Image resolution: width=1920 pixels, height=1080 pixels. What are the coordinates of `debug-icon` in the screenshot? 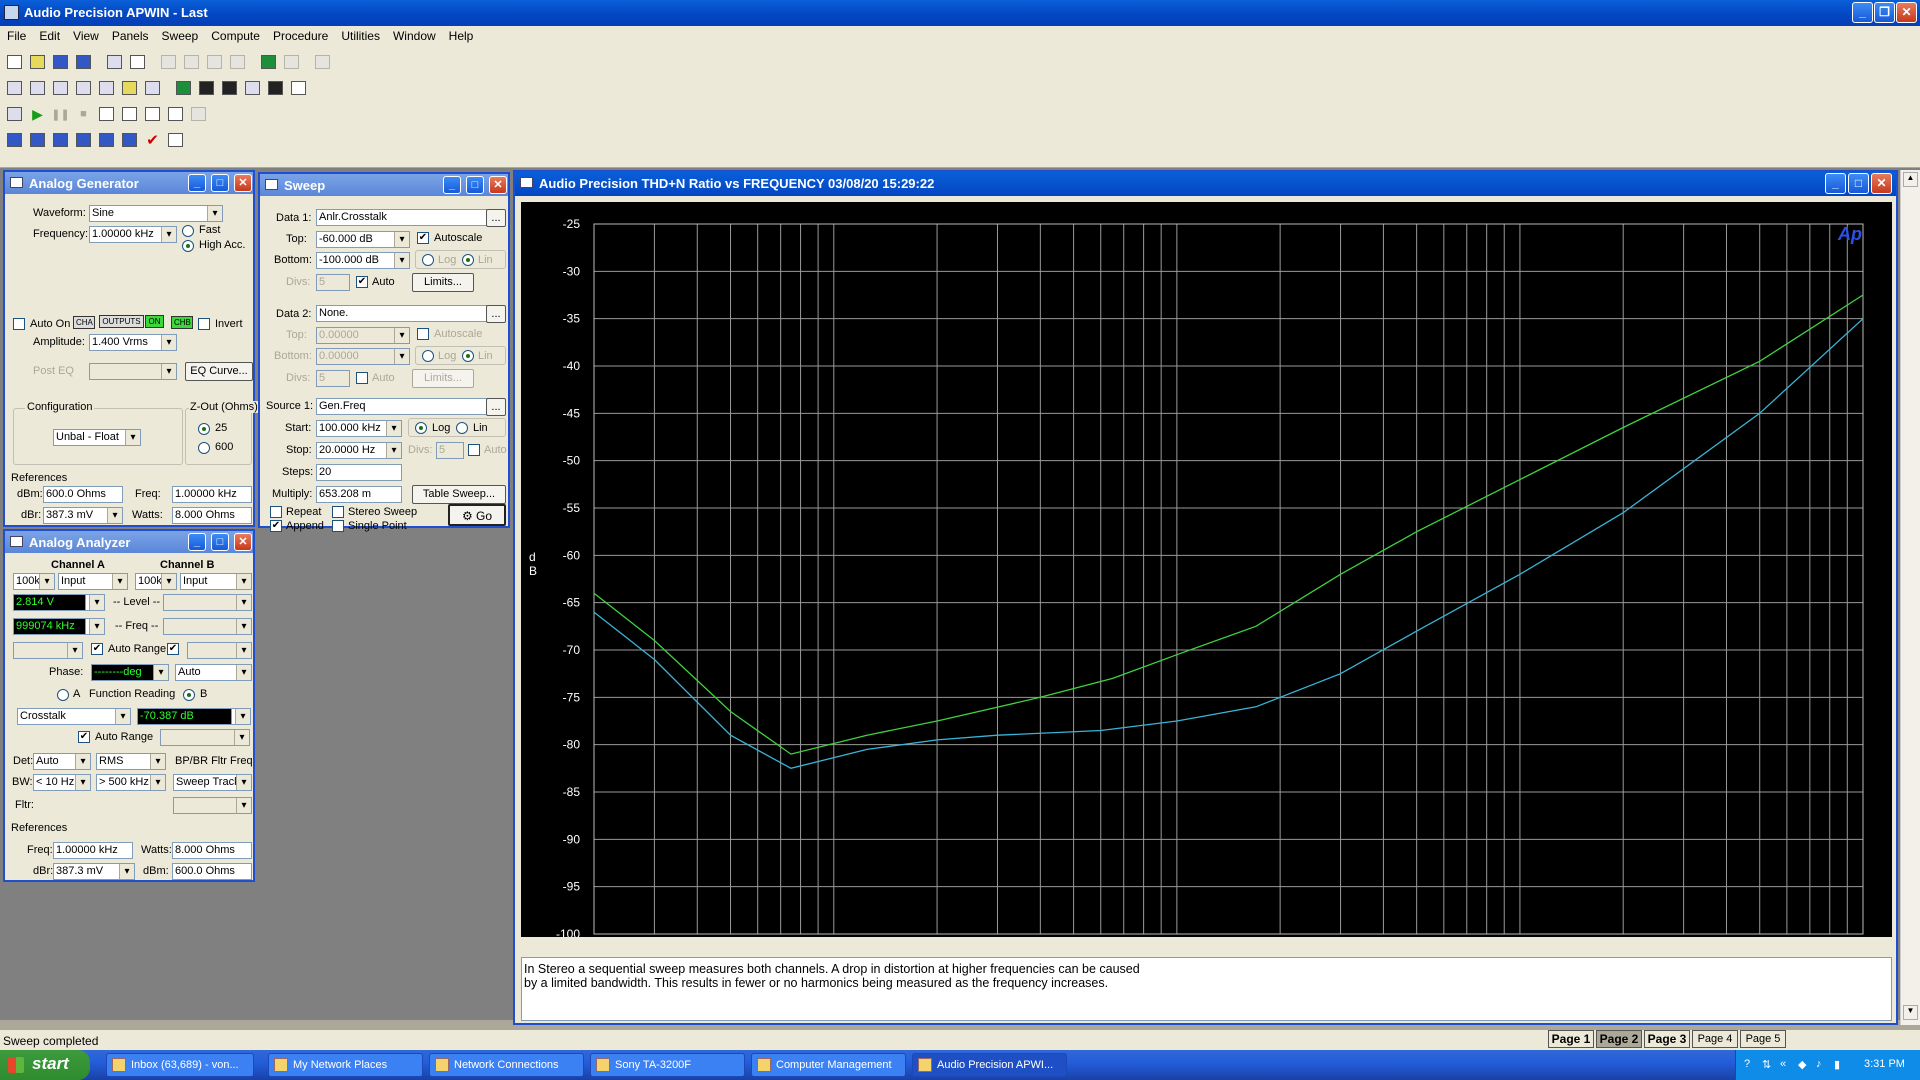 It's located at (198, 114).